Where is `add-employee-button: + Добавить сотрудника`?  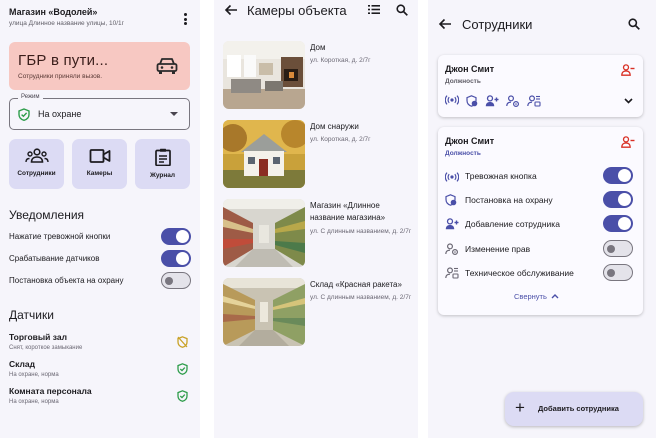
add-employee-button: + Добавить сотрудника is located at coordinates (574, 409).